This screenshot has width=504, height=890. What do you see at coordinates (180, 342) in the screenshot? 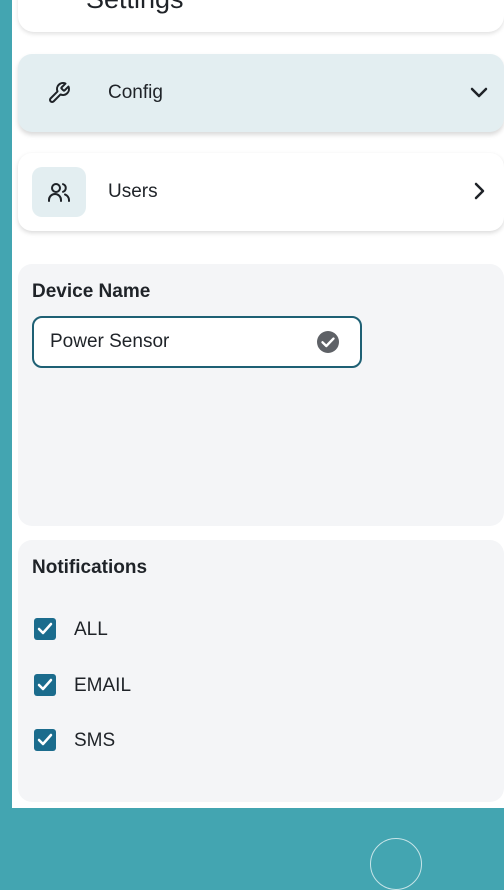
I see `device-name-input` at bounding box center [180, 342].